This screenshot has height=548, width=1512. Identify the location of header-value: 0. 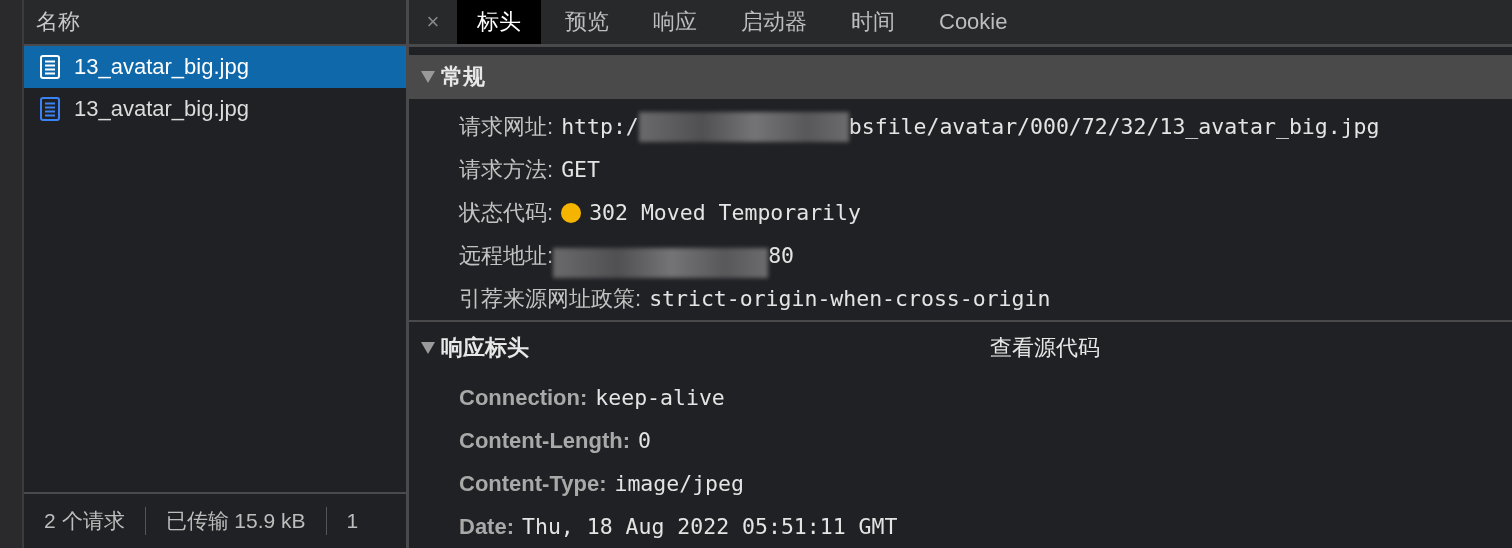
(644, 440).